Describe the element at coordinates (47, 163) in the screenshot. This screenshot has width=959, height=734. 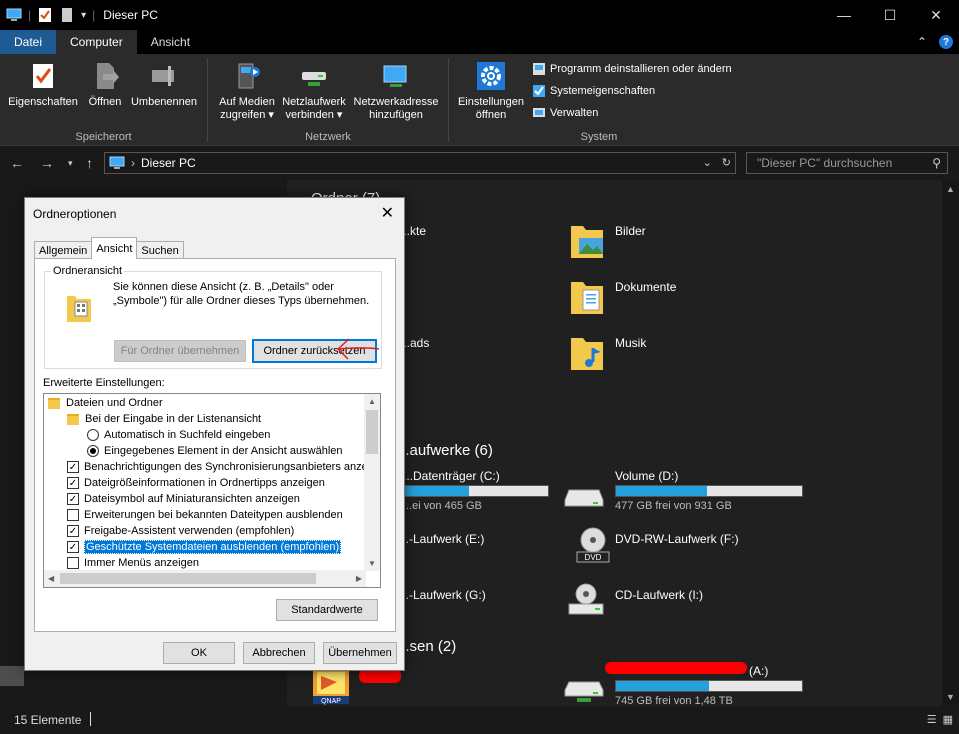
I see `forward-arrow-icon: →` at that location.